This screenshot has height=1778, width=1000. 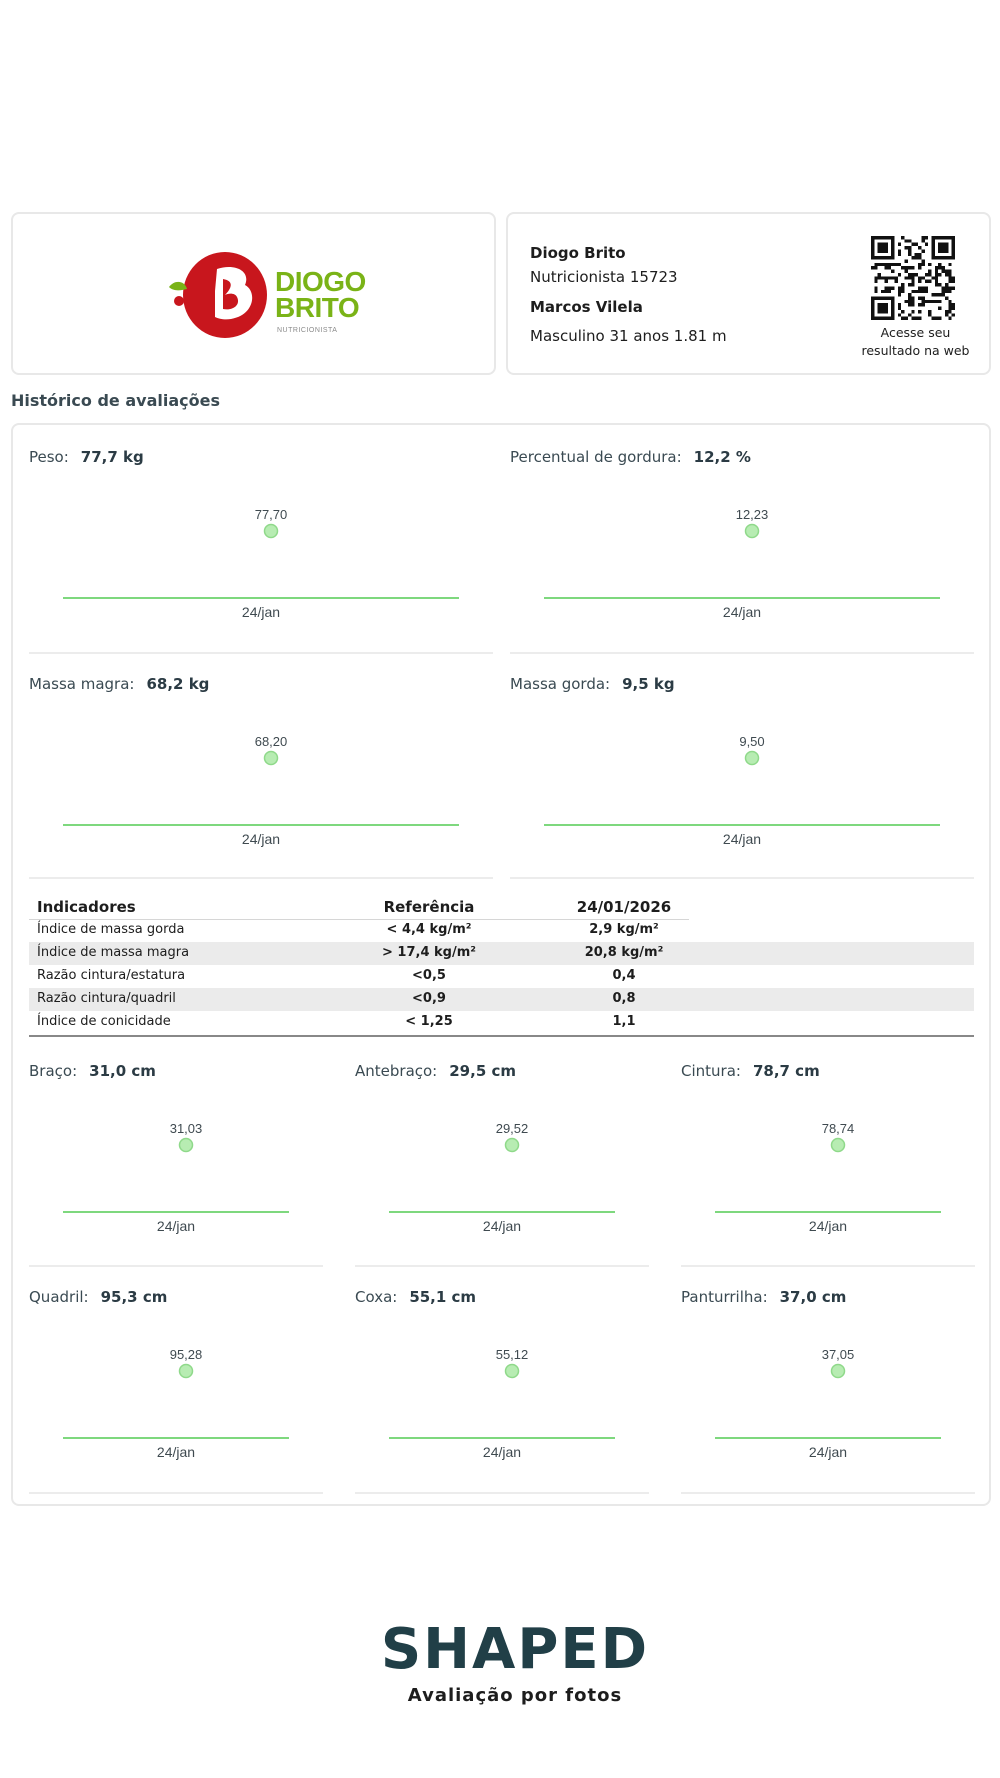 I want to click on chart-plot: 77,70 24/jan, so click(x=261, y=563).